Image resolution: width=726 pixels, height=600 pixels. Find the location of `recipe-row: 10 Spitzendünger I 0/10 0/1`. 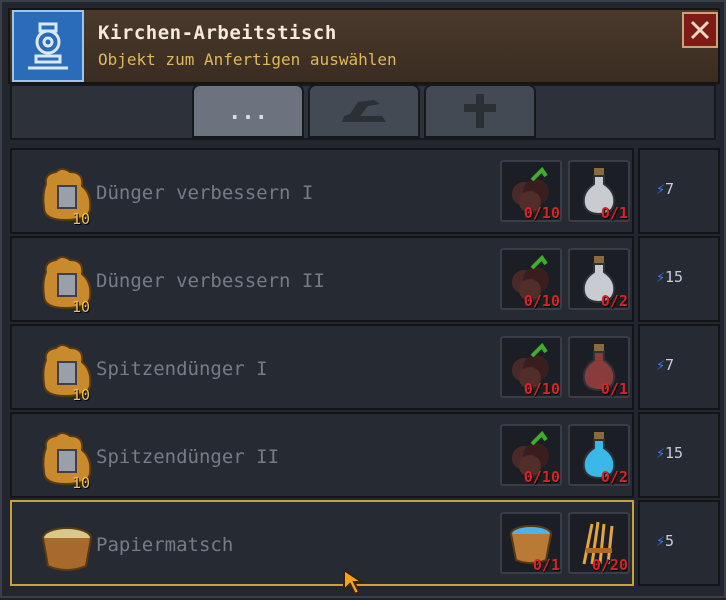

recipe-row: 10 Spitzendünger I 0/10 0/1 is located at coordinates (322, 367).